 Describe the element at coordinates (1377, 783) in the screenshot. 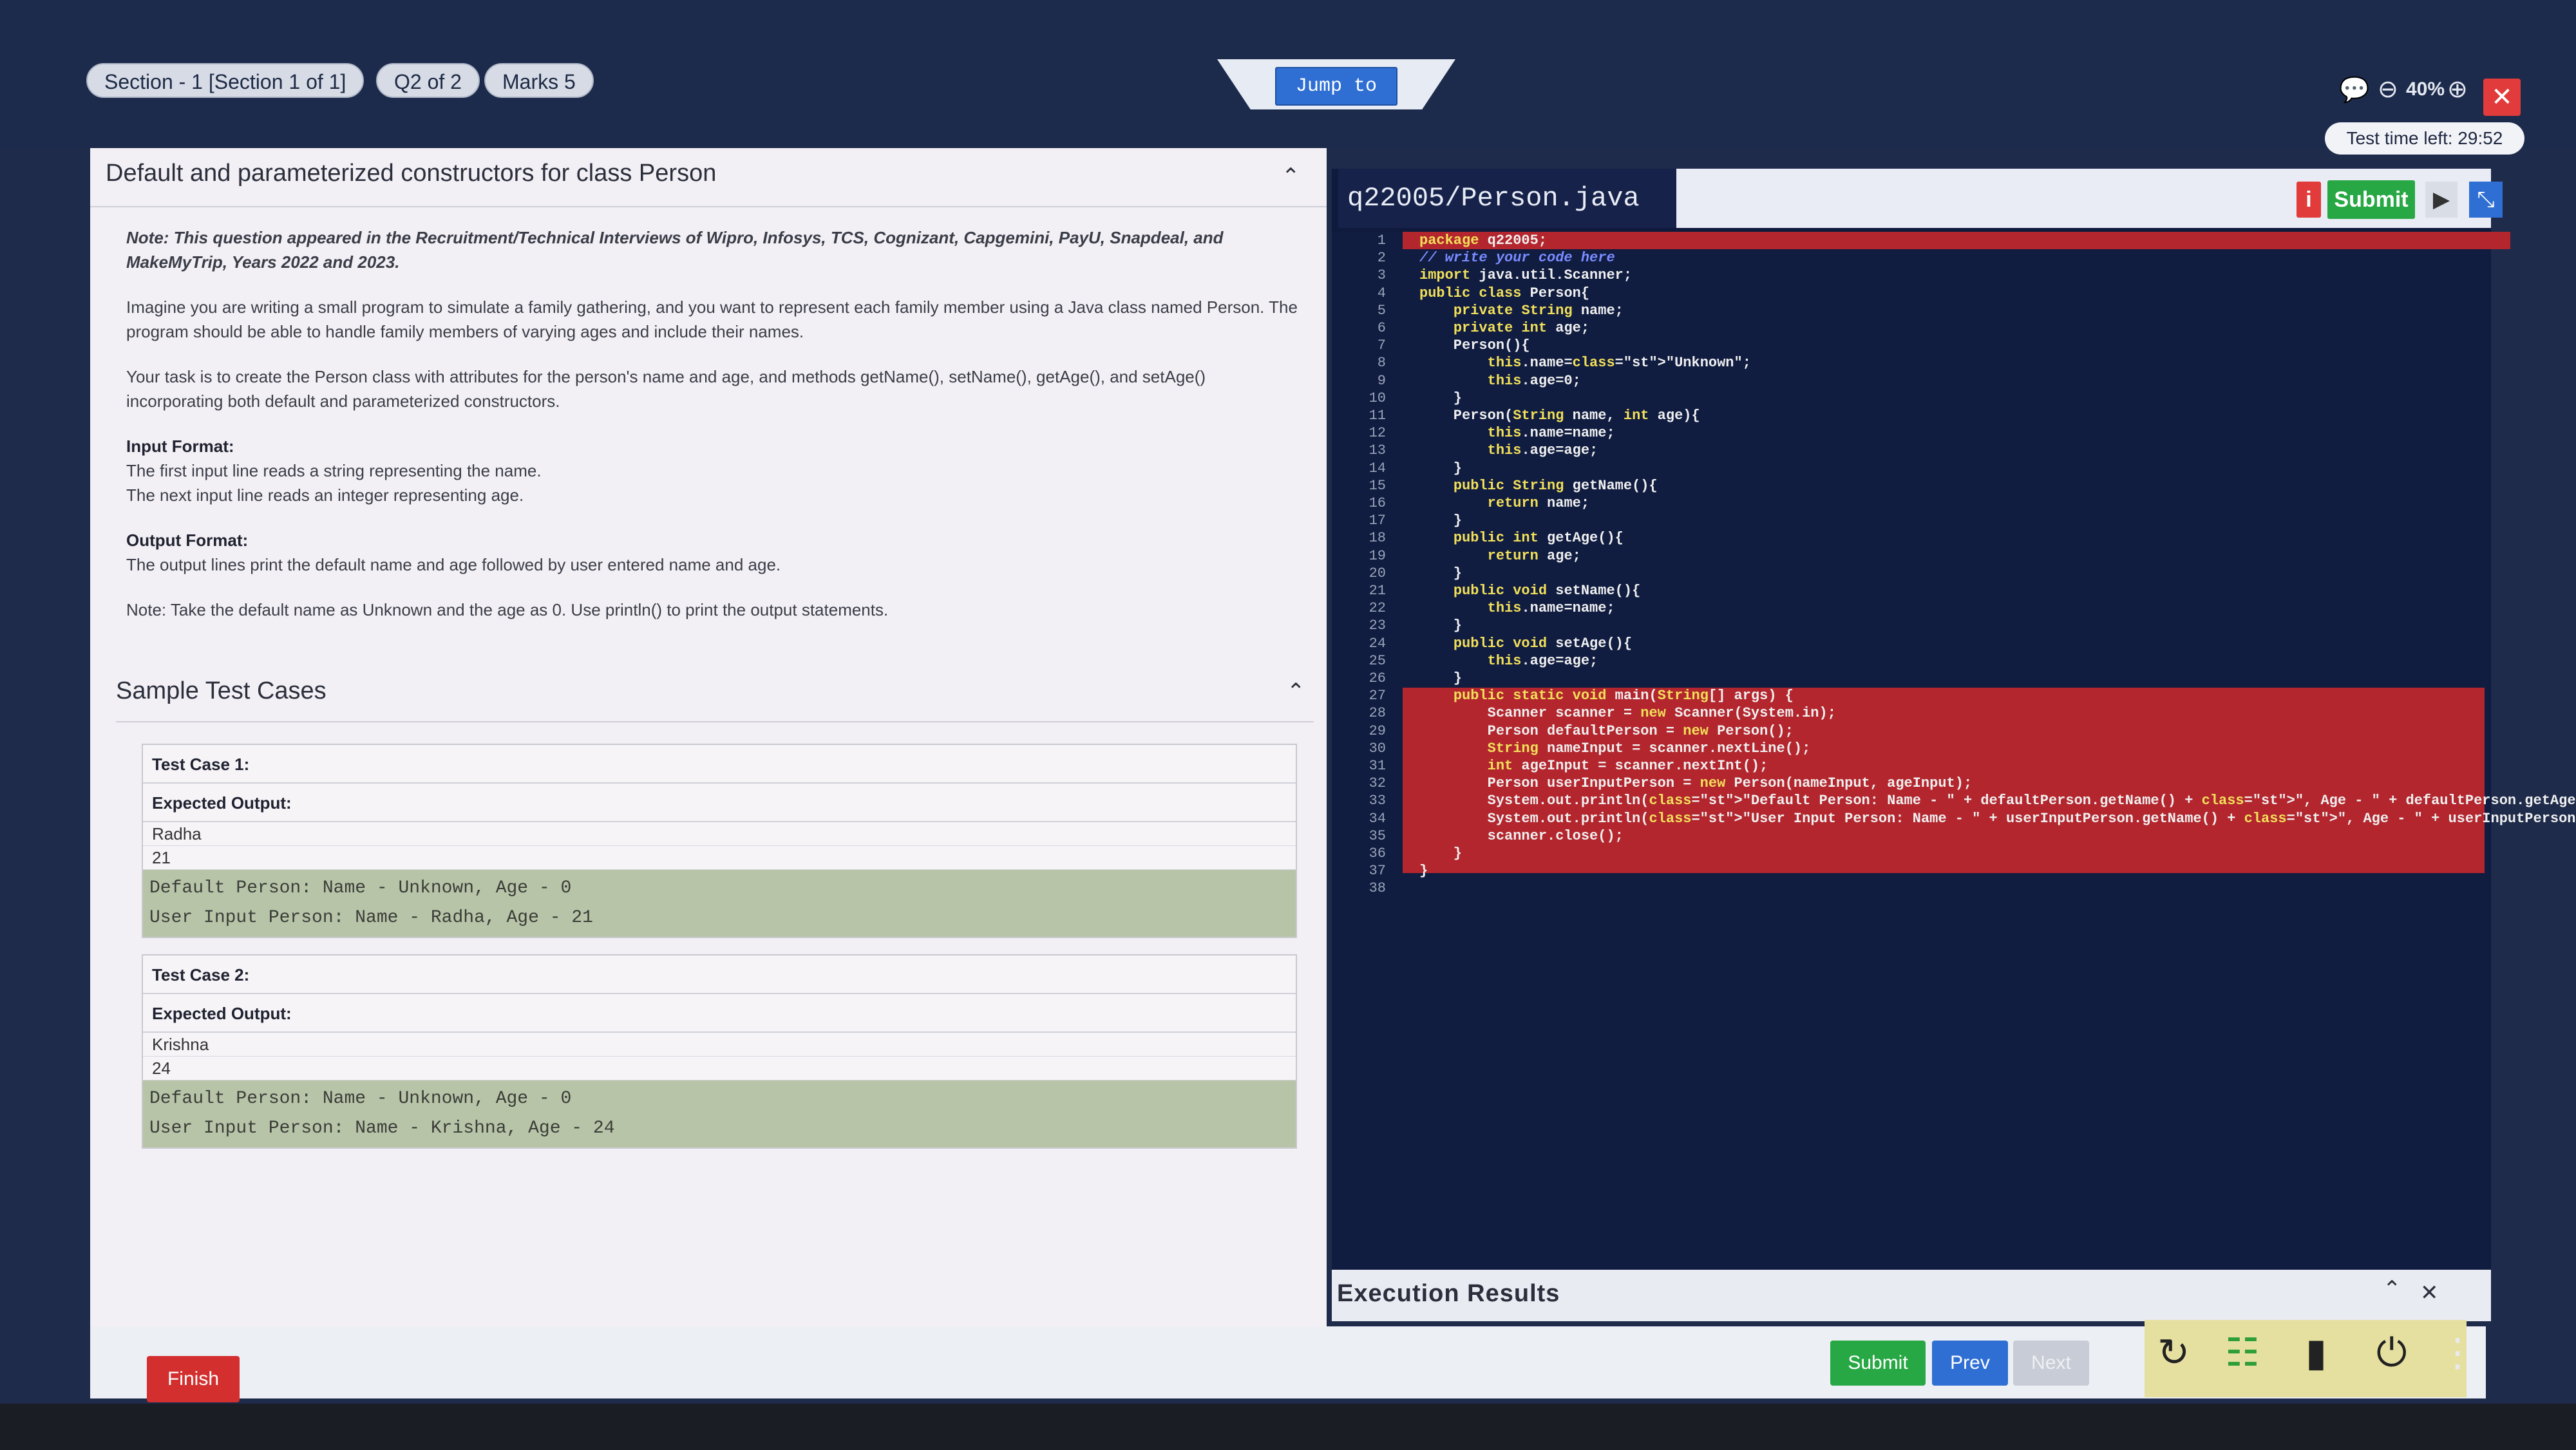

I see `line-number: 32` at that location.